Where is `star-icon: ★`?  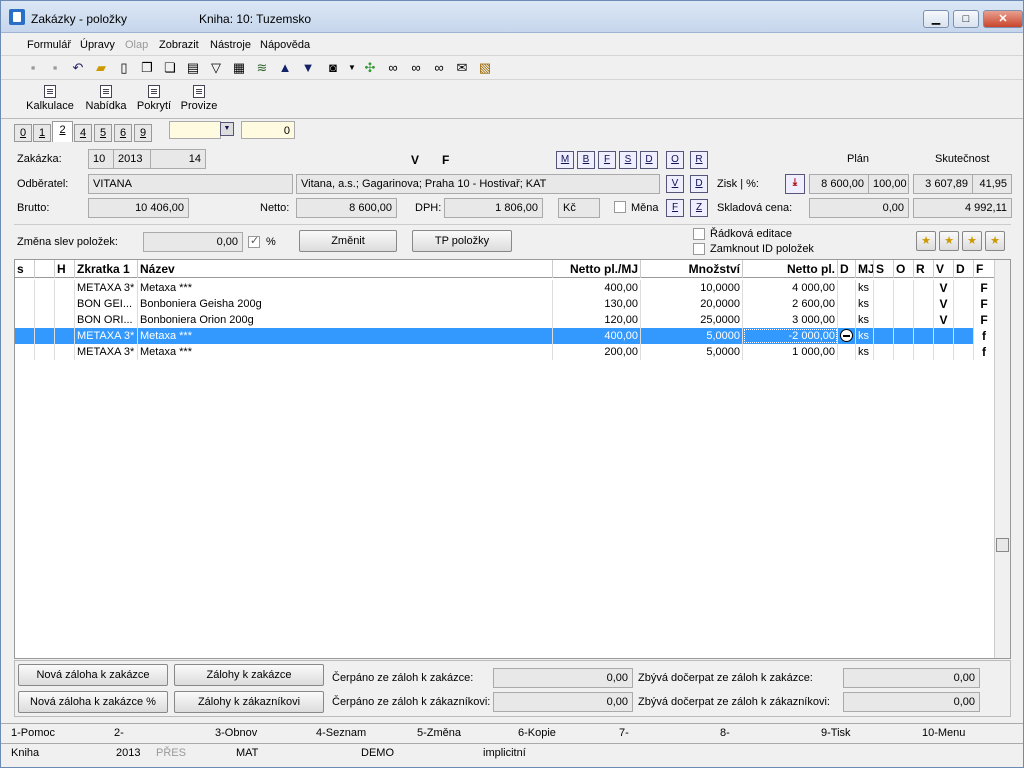 star-icon: ★ is located at coordinates (926, 241).